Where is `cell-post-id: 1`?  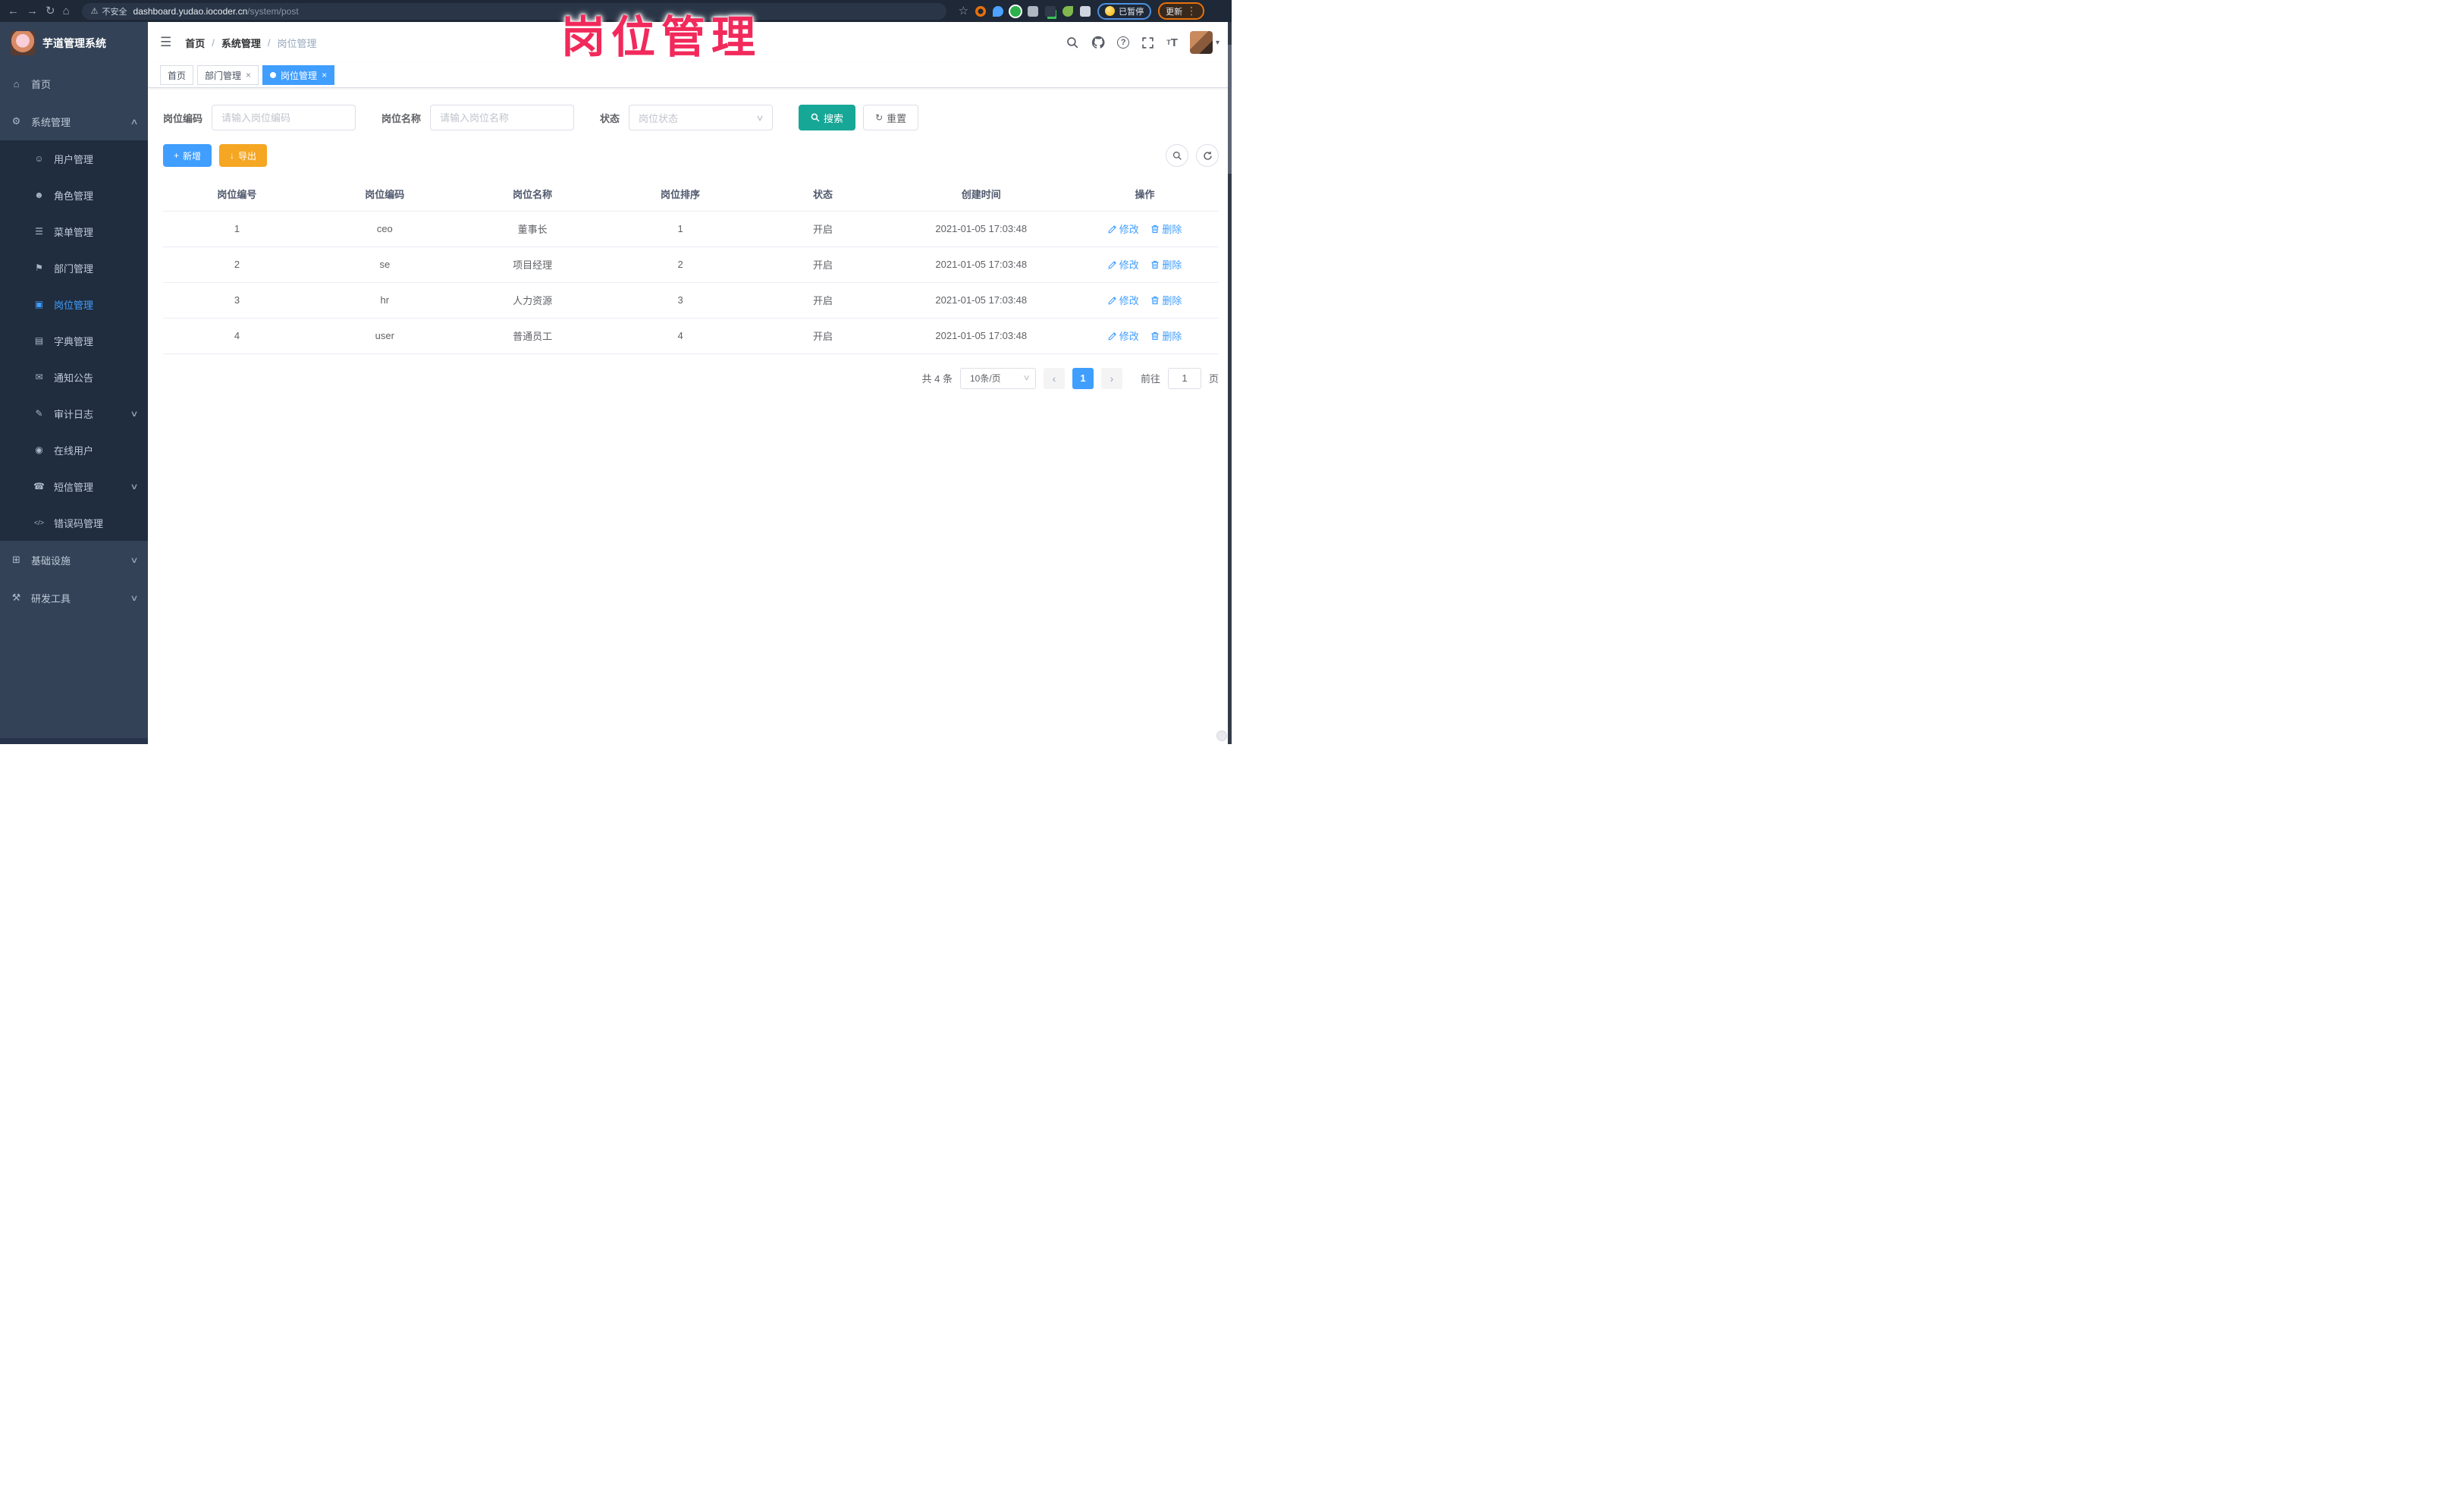 cell-post-id: 1 is located at coordinates (237, 229).